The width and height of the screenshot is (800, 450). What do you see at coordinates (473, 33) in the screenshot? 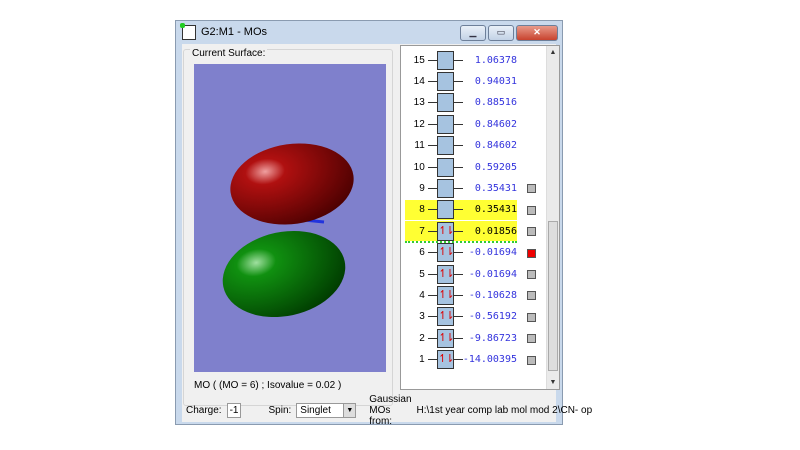
I see `minimize-button: ▁` at bounding box center [473, 33].